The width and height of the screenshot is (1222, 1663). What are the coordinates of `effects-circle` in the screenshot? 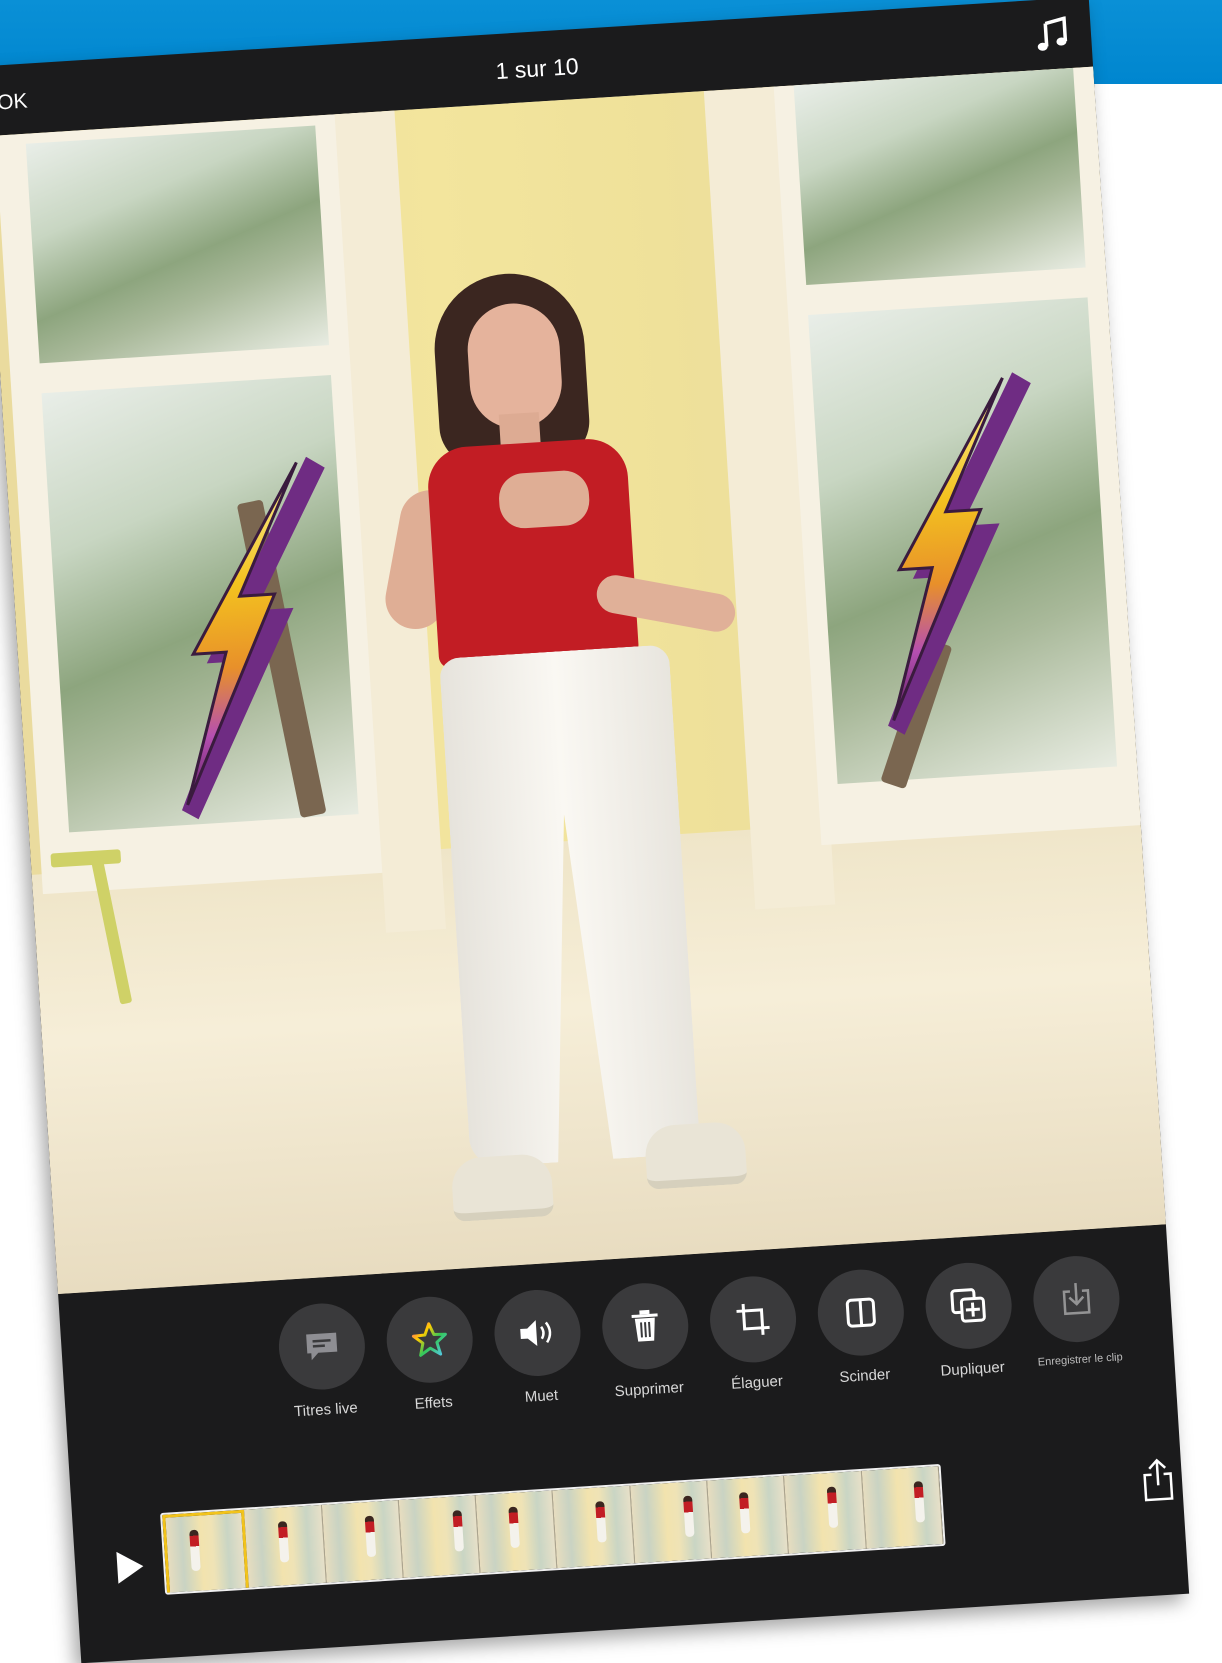 It's located at (430, 1340).